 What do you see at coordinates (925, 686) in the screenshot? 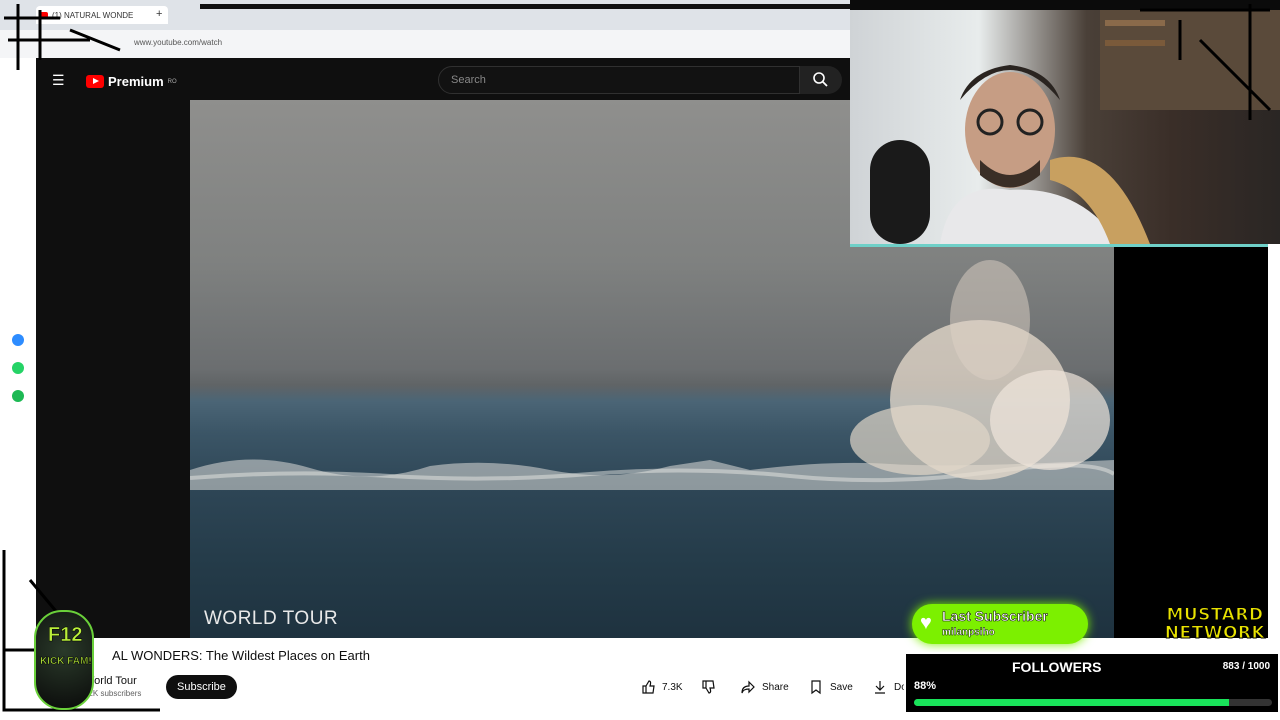
I see `followers-percent: 88%` at bounding box center [925, 686].